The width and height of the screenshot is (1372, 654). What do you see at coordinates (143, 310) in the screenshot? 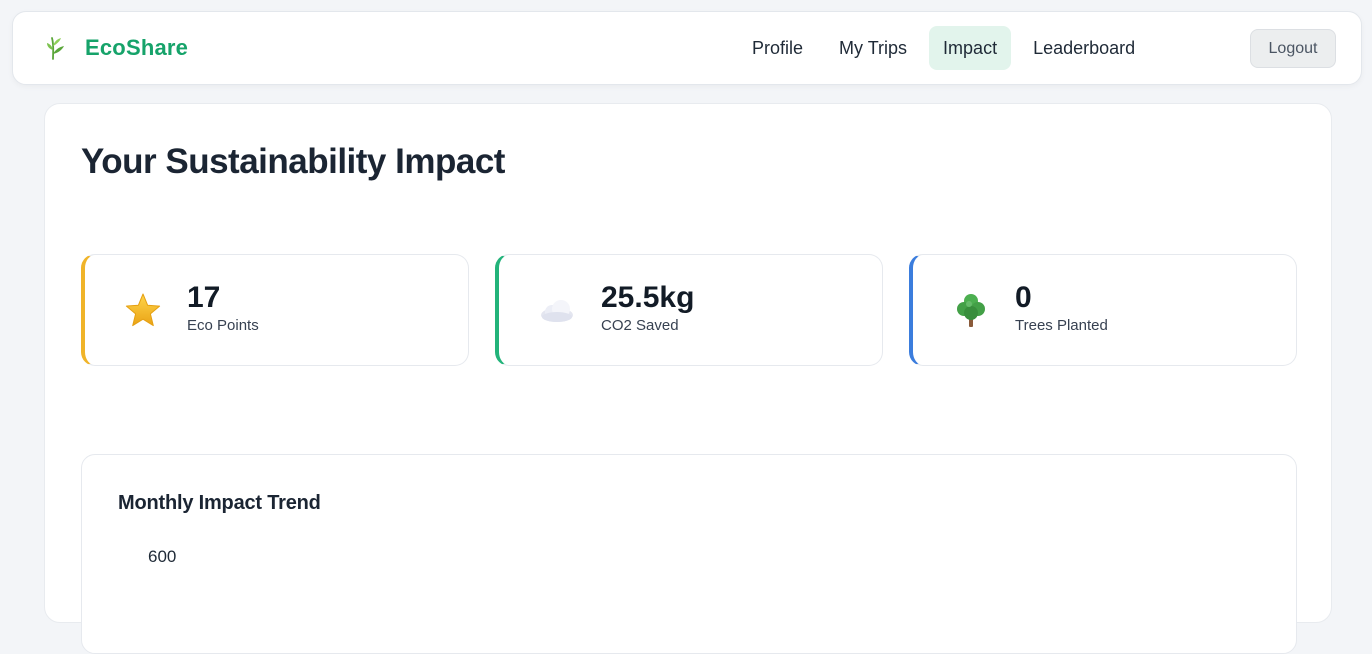
I see `star-icon` at bounding box center [143, 310].